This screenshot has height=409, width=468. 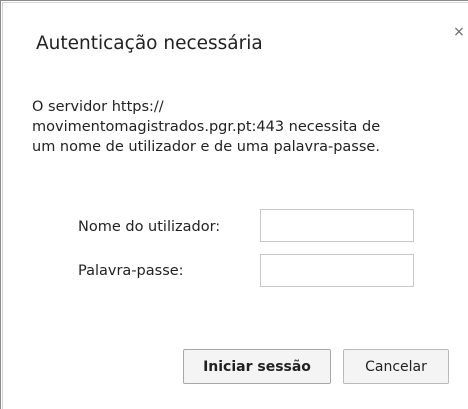 What do you see at coordinates (149, 43) in the screenshot?
I see `dialog-title: Autenticação necessária` at bounding box center [149, 43].